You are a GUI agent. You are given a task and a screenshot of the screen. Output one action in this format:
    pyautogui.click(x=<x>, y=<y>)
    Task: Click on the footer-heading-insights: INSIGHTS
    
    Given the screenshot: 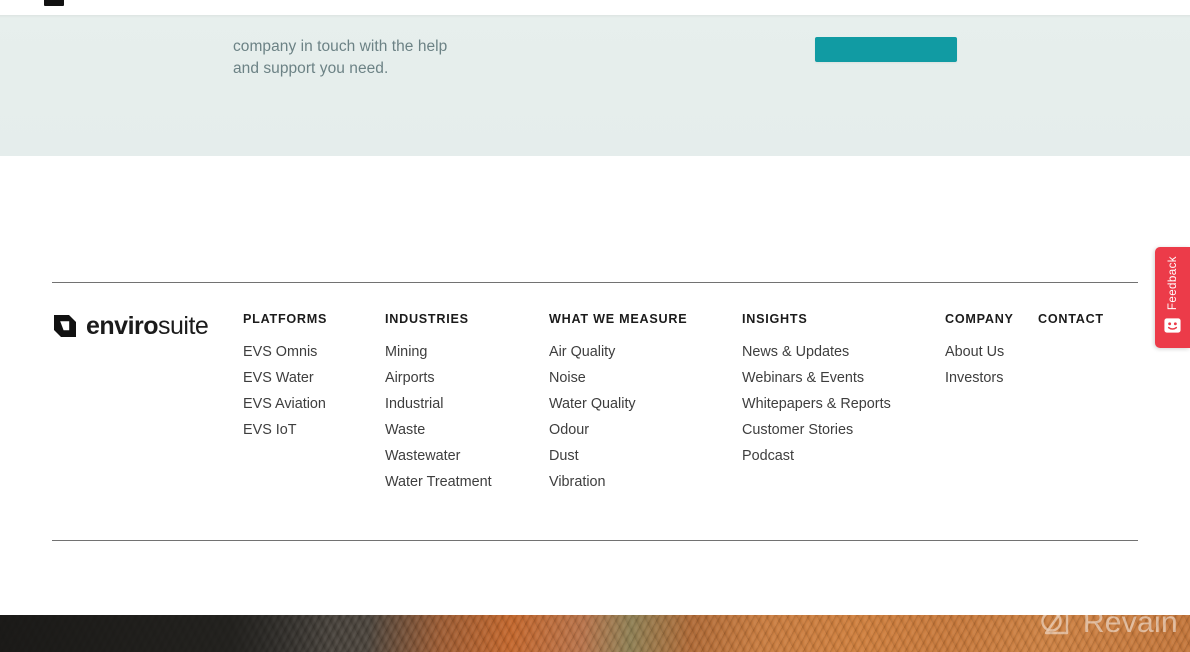 What is the action you would take?
    pyautogui.click(x=775, y=319)
    